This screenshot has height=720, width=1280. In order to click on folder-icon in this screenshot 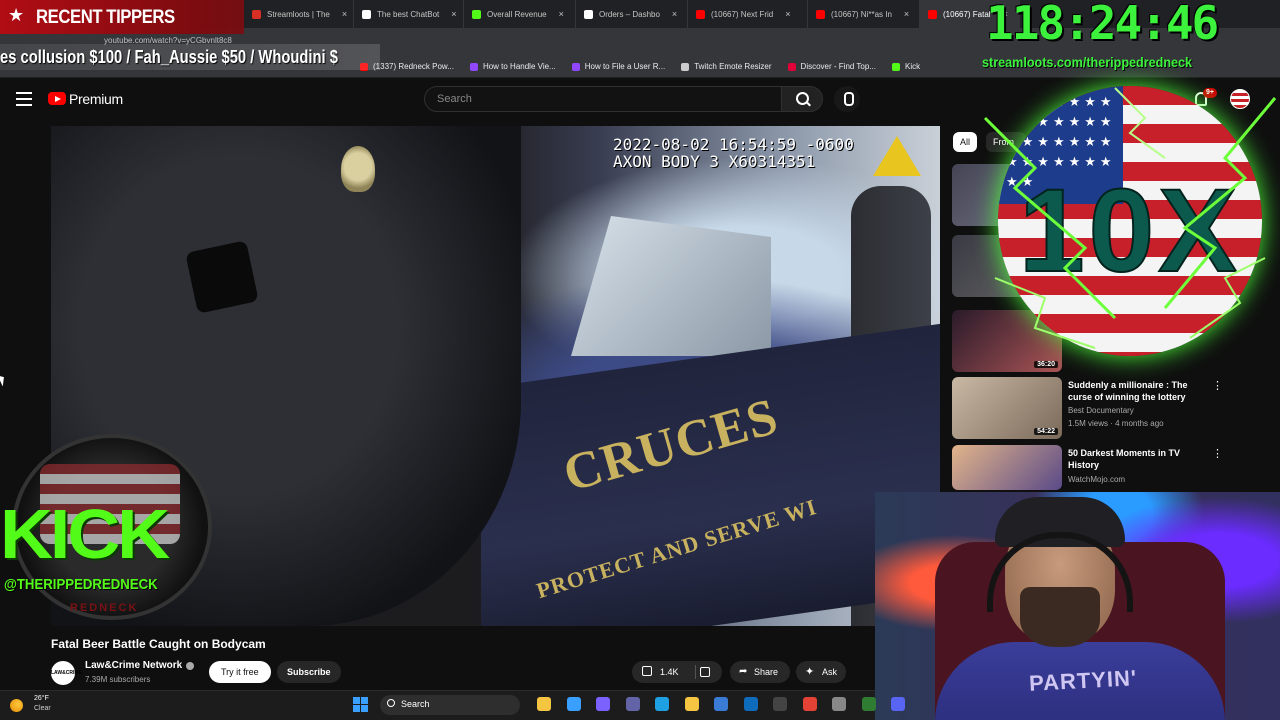, I will do `click(691, 704)`.